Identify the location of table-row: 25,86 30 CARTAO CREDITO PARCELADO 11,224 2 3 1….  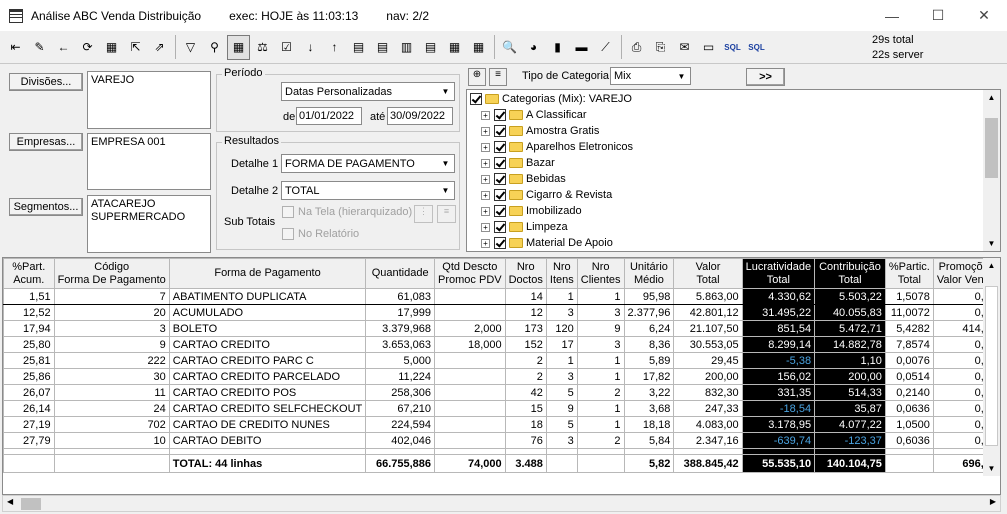
(501, 376).